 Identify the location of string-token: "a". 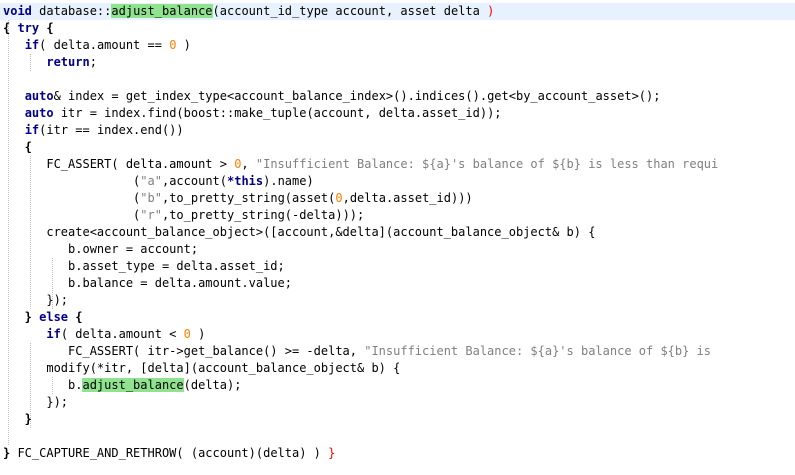
(151, 181).